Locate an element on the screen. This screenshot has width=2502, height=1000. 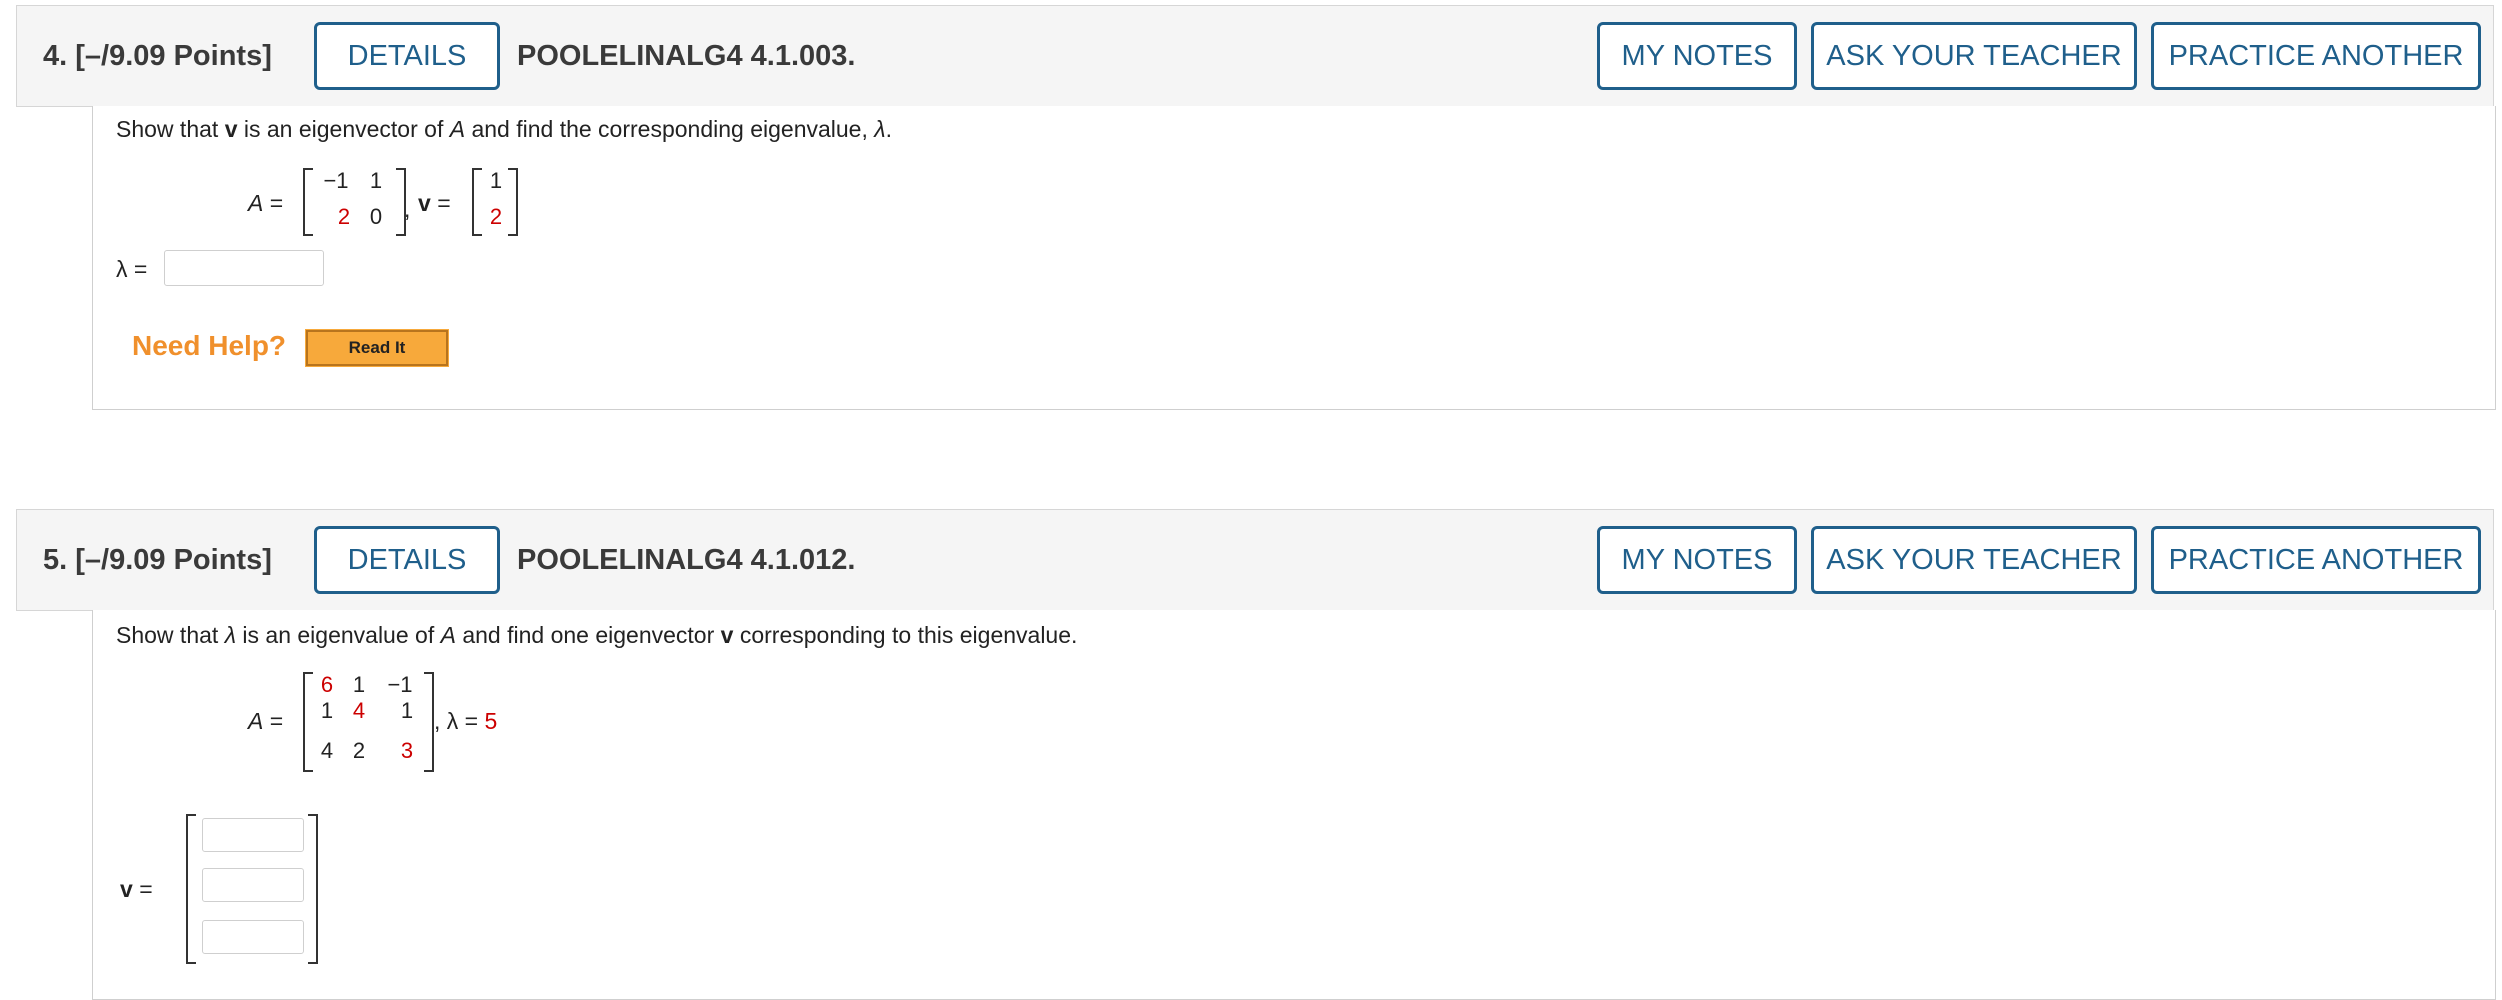
lambda-answer-input is located at coordinates (244, 268).